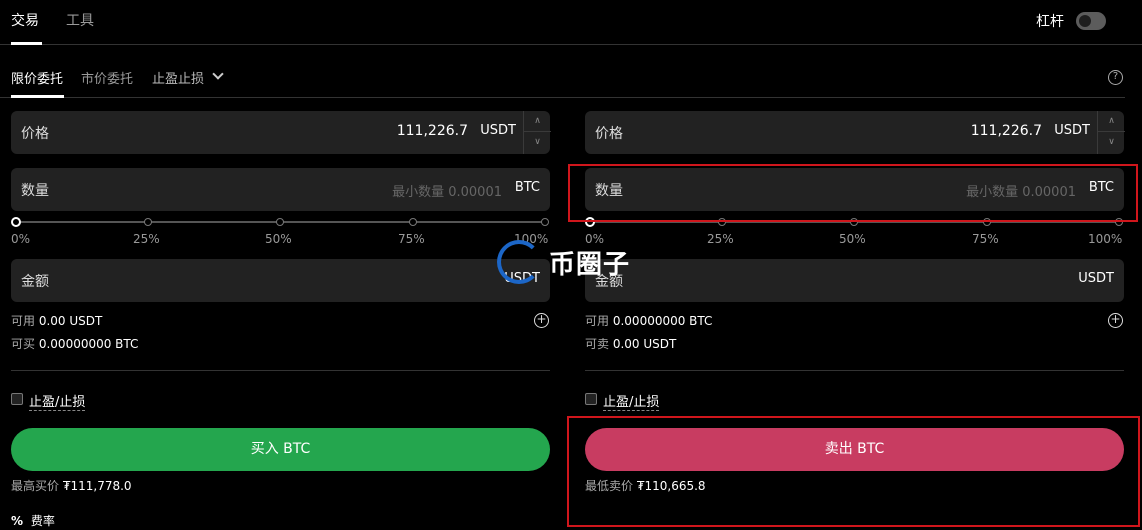  I want to click on percent-icon: %, so click(17, 521).